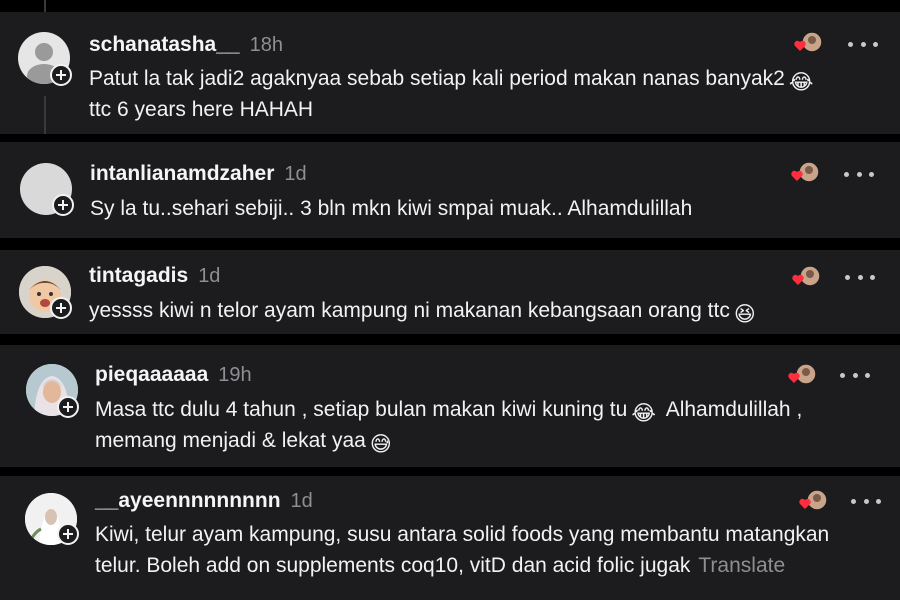 The height and width of the screenshot is (600, 900). I want to click on comment-text: ttc 6 years here HAHAH, so click(201, 109).